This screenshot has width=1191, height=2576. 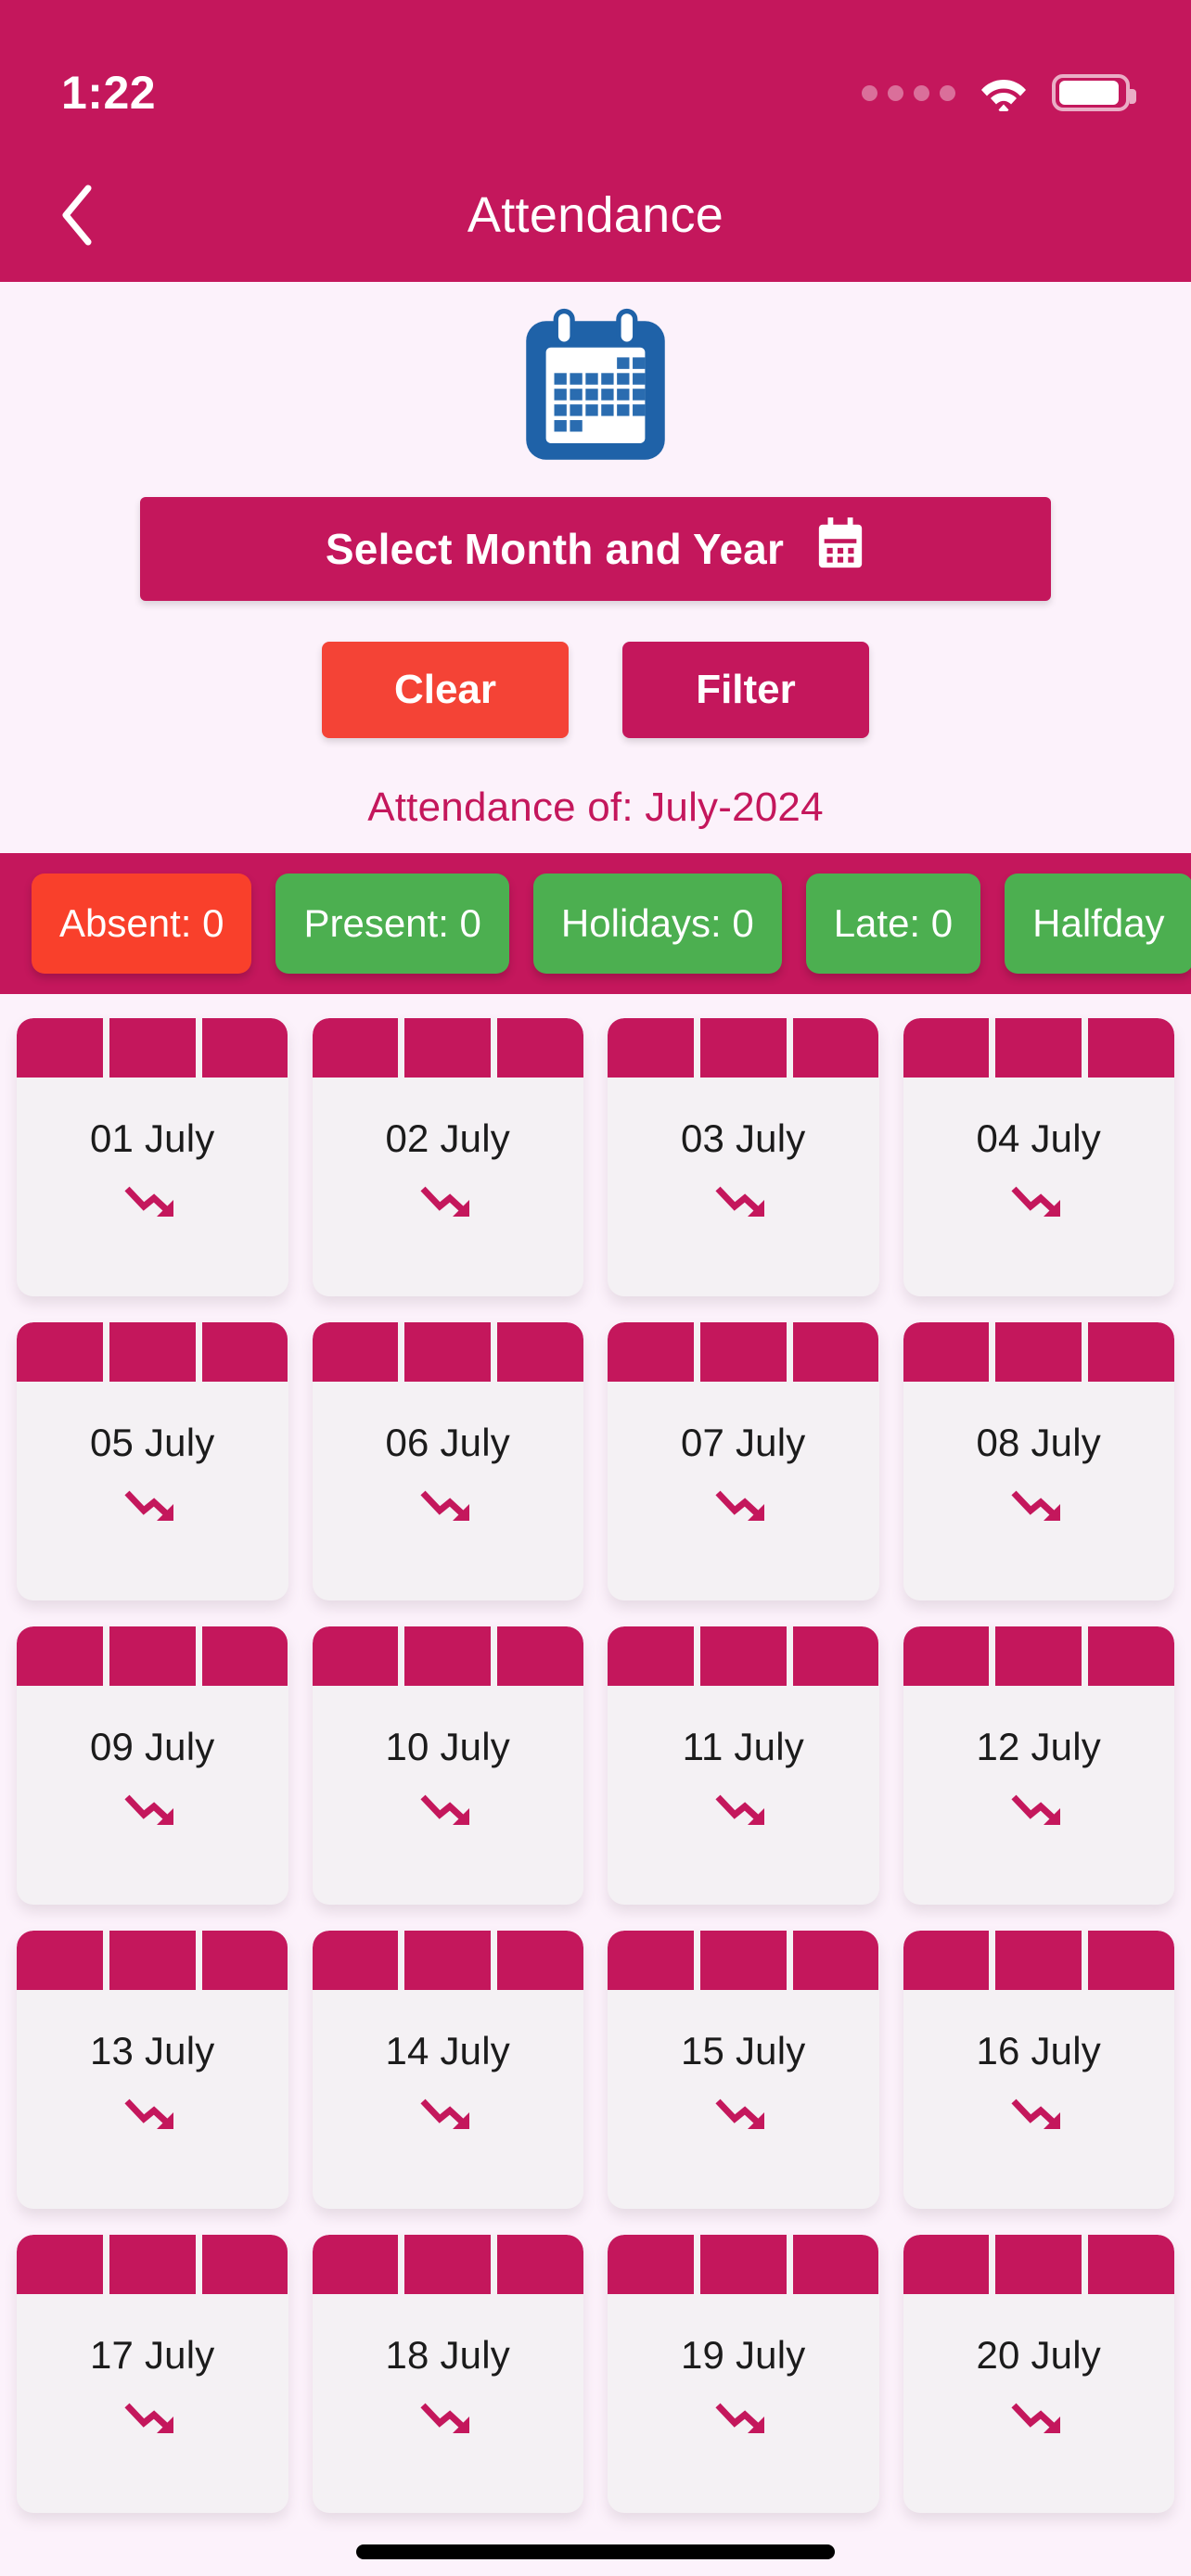 I want to click on day-card: 20 July, so click(x=1039, y=2374).